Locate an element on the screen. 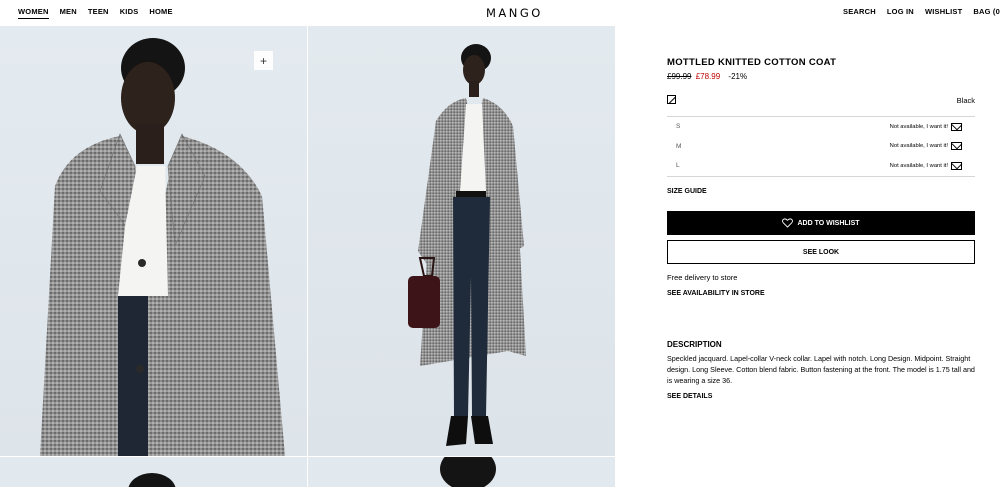 Image resolution: width=1000 pixels, height=487 pixels. see-availability-link: SEE AVAILABILITY IN STORE is located at coordinates (716, 293).